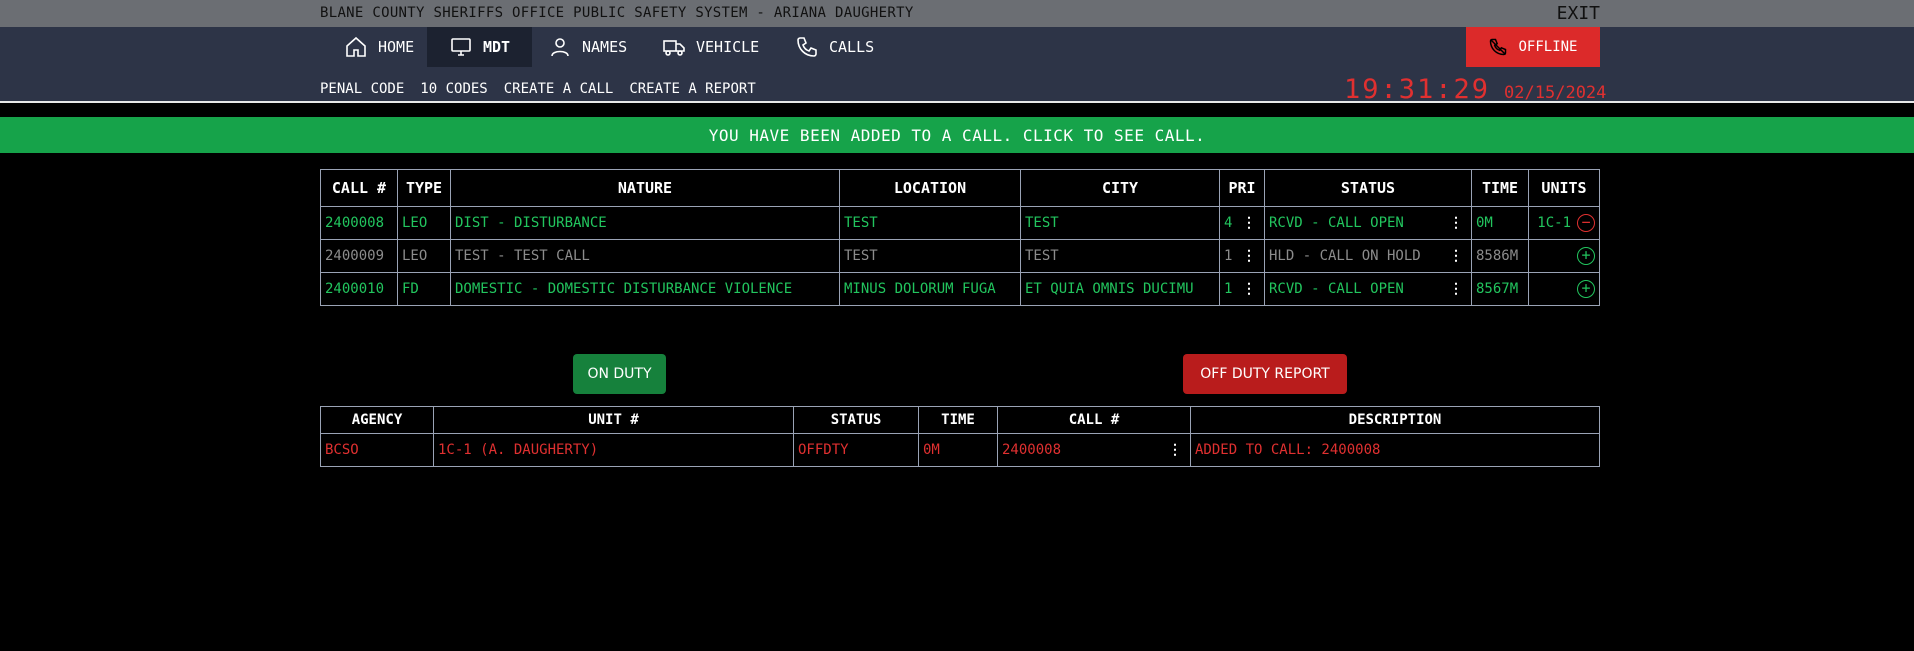  What do you see at coordinates (957, 102) in the screenshot?
I see `divider` at bounding box center [957, 102].